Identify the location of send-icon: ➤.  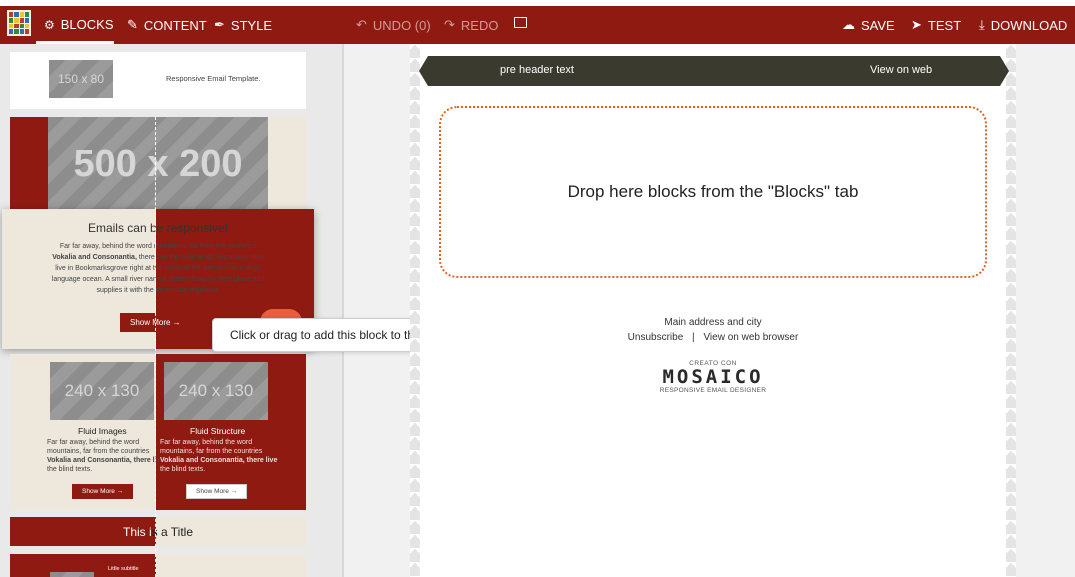
(916, 24).